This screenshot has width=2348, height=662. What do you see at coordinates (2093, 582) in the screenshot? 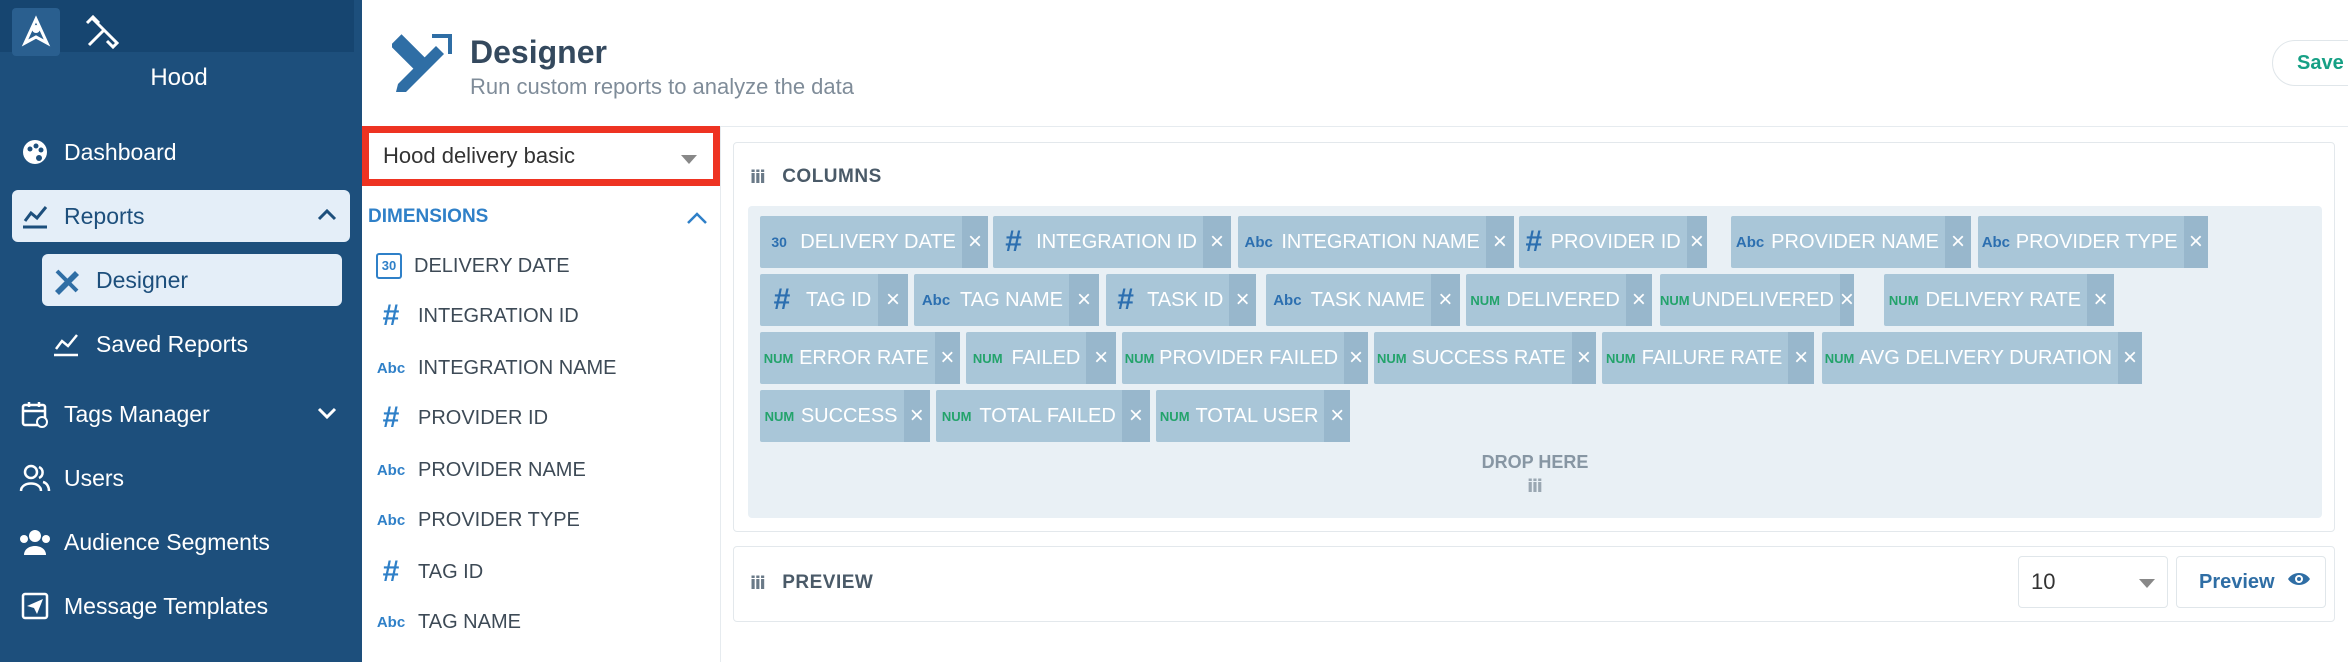
I see `page-size-select: 10` at bounding box center [2093, 582].